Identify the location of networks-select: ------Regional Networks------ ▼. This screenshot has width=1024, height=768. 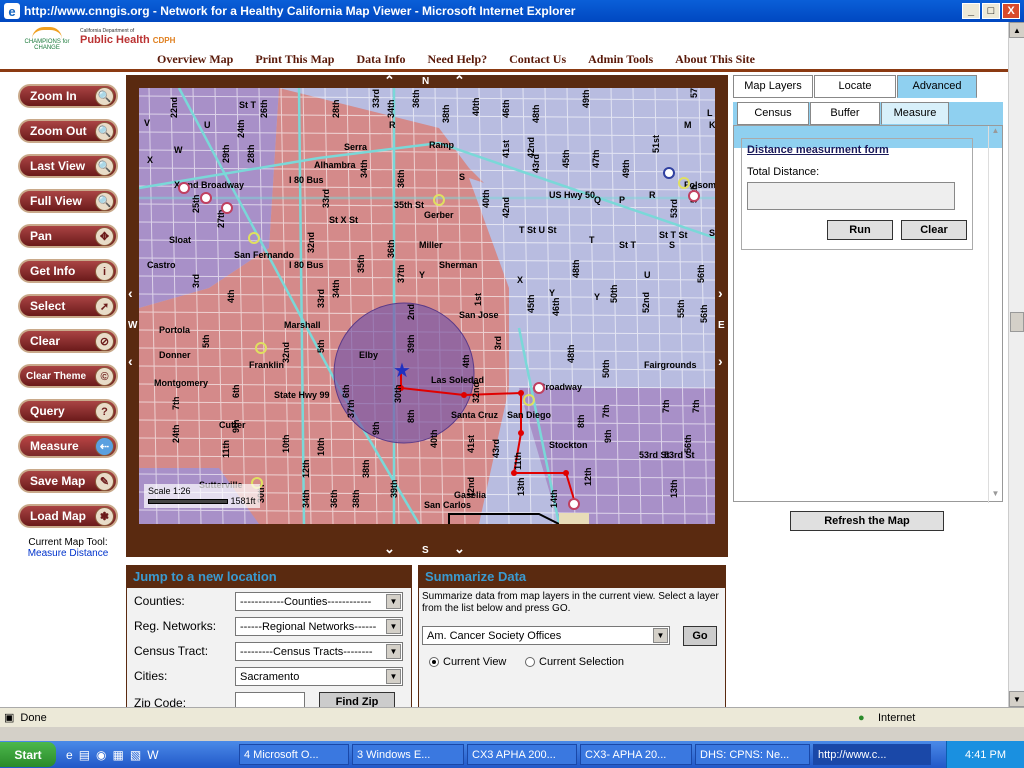
(319, 626).